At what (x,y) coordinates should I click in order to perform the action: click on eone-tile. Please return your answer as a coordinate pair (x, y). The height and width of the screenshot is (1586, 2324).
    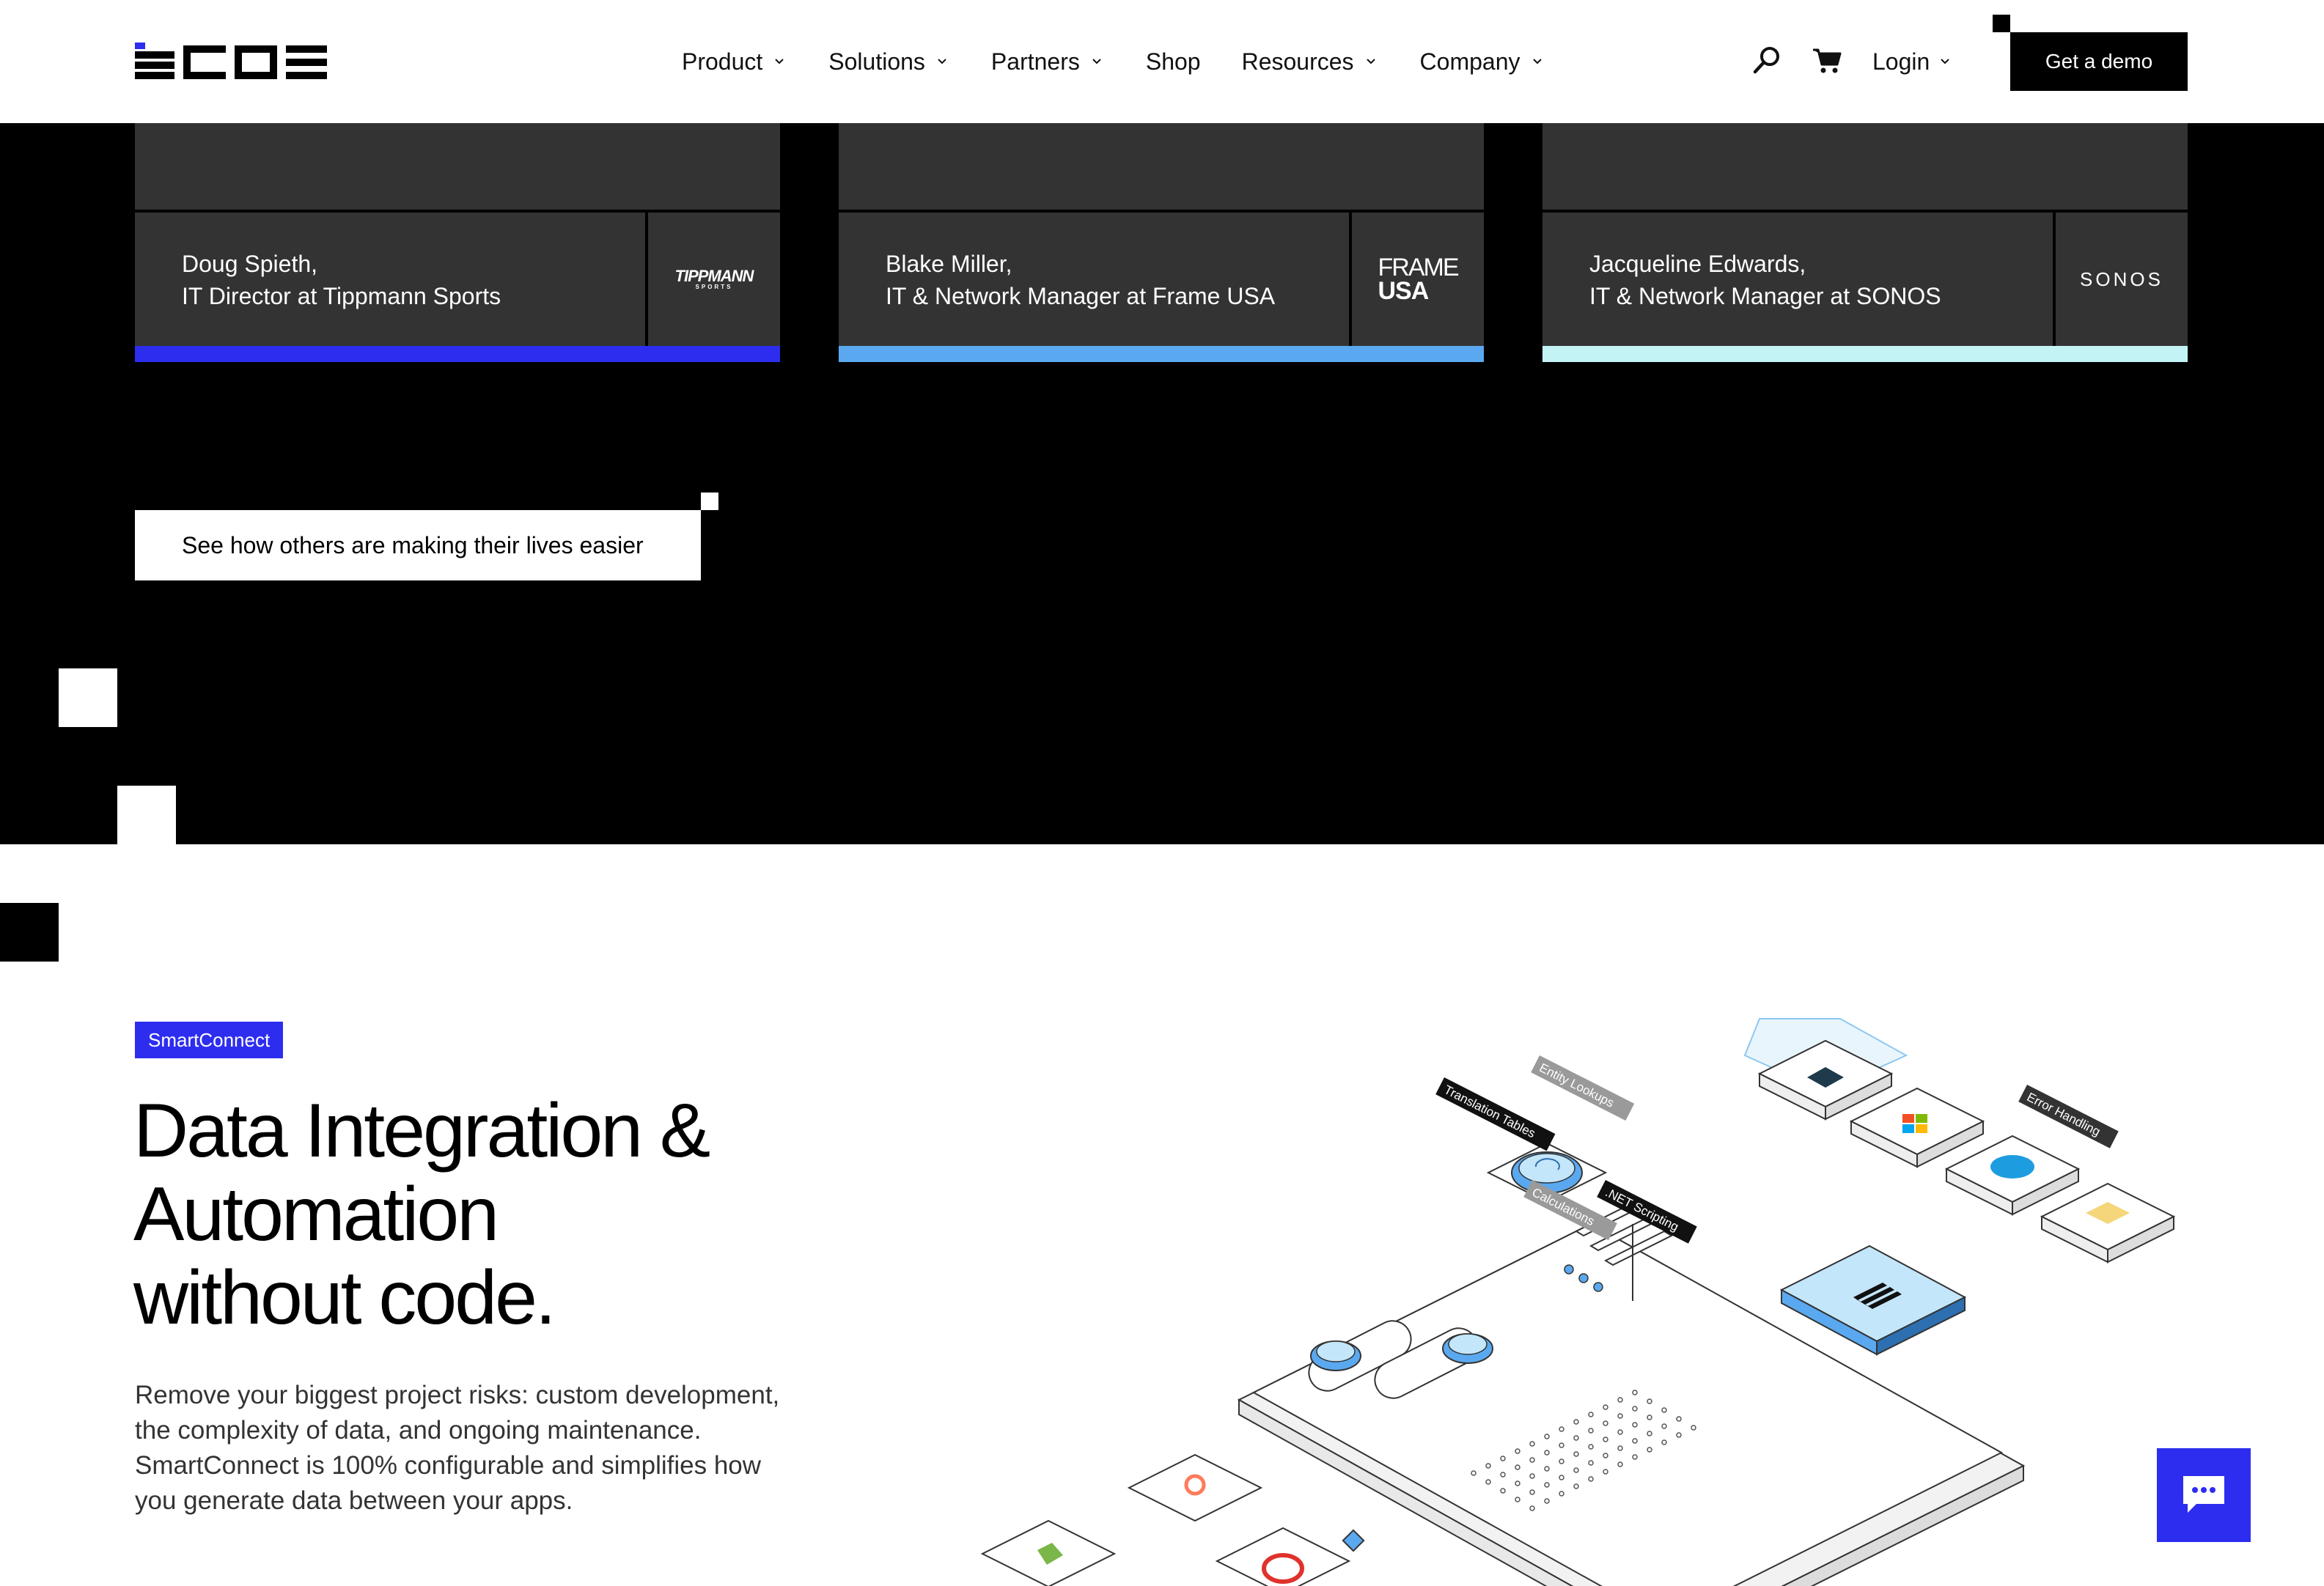
    Looking at the image, I should click on (1873, 1300).